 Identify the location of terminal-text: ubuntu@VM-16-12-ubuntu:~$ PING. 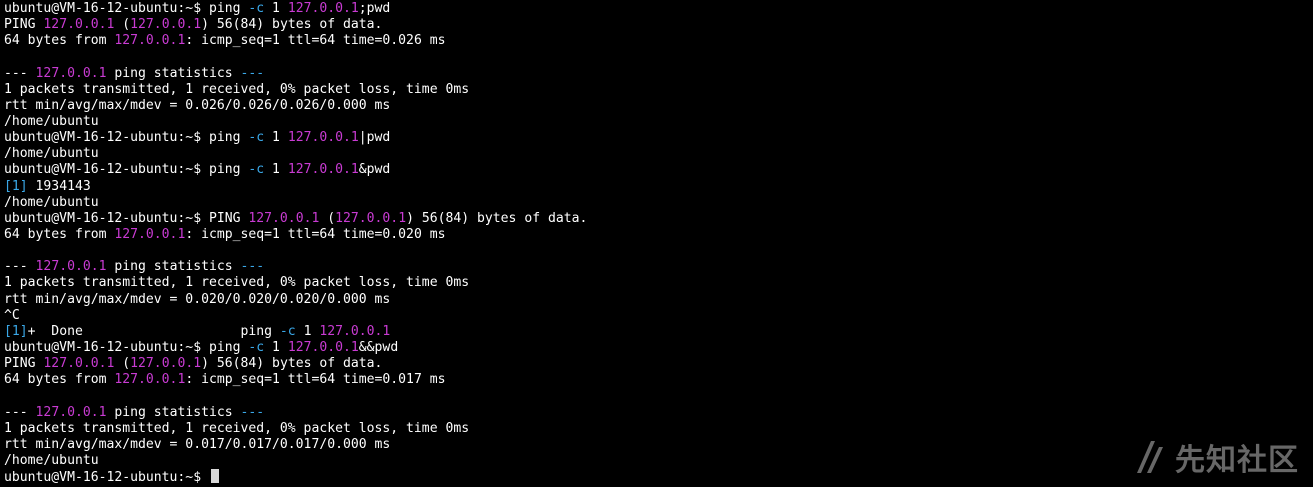
(126, 218).